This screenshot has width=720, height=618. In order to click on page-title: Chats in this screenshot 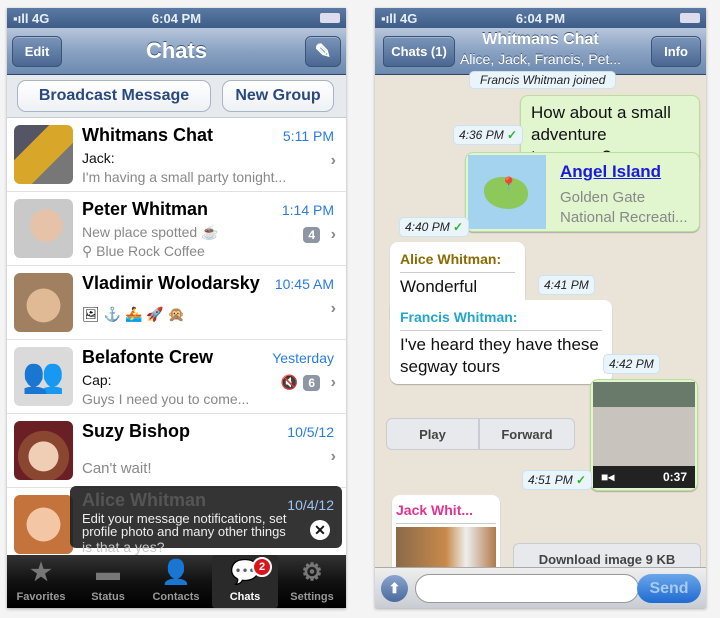, I will do `click(176, 50)`.